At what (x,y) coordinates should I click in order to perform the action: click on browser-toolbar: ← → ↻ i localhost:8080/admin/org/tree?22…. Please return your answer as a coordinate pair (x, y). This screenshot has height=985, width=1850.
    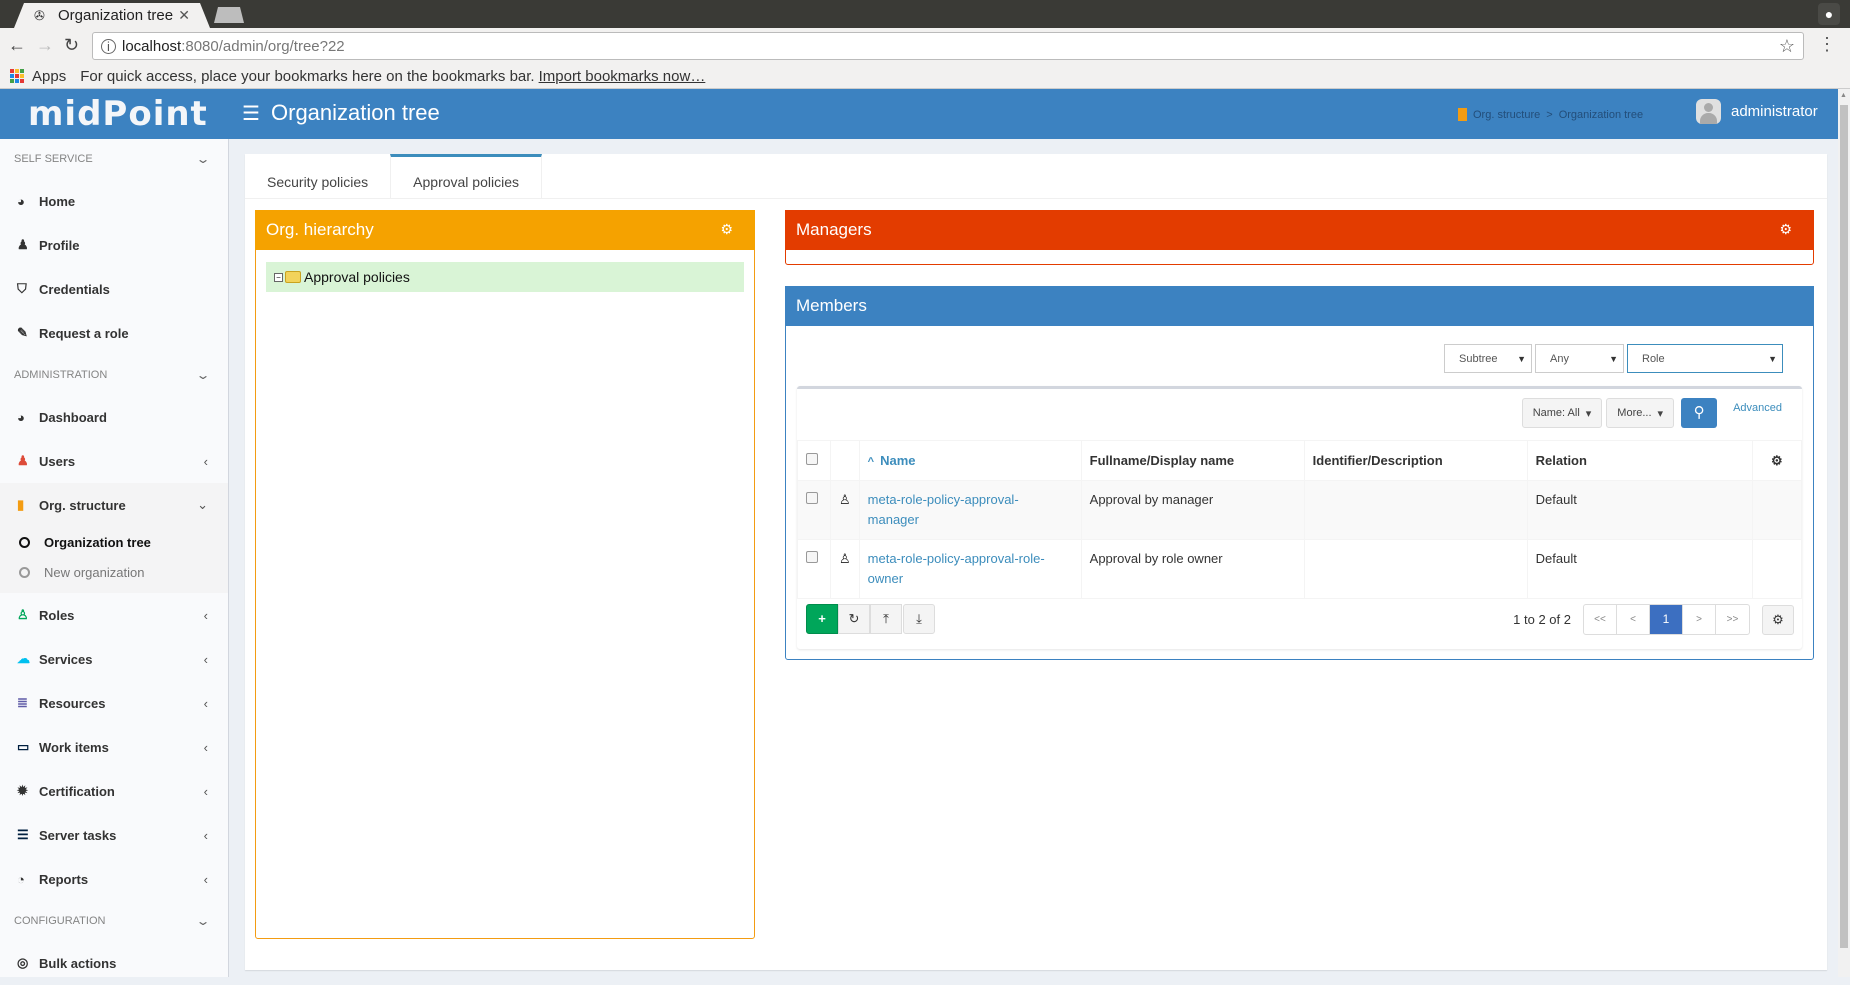
    Looking at the image, I should click on (925, 46).